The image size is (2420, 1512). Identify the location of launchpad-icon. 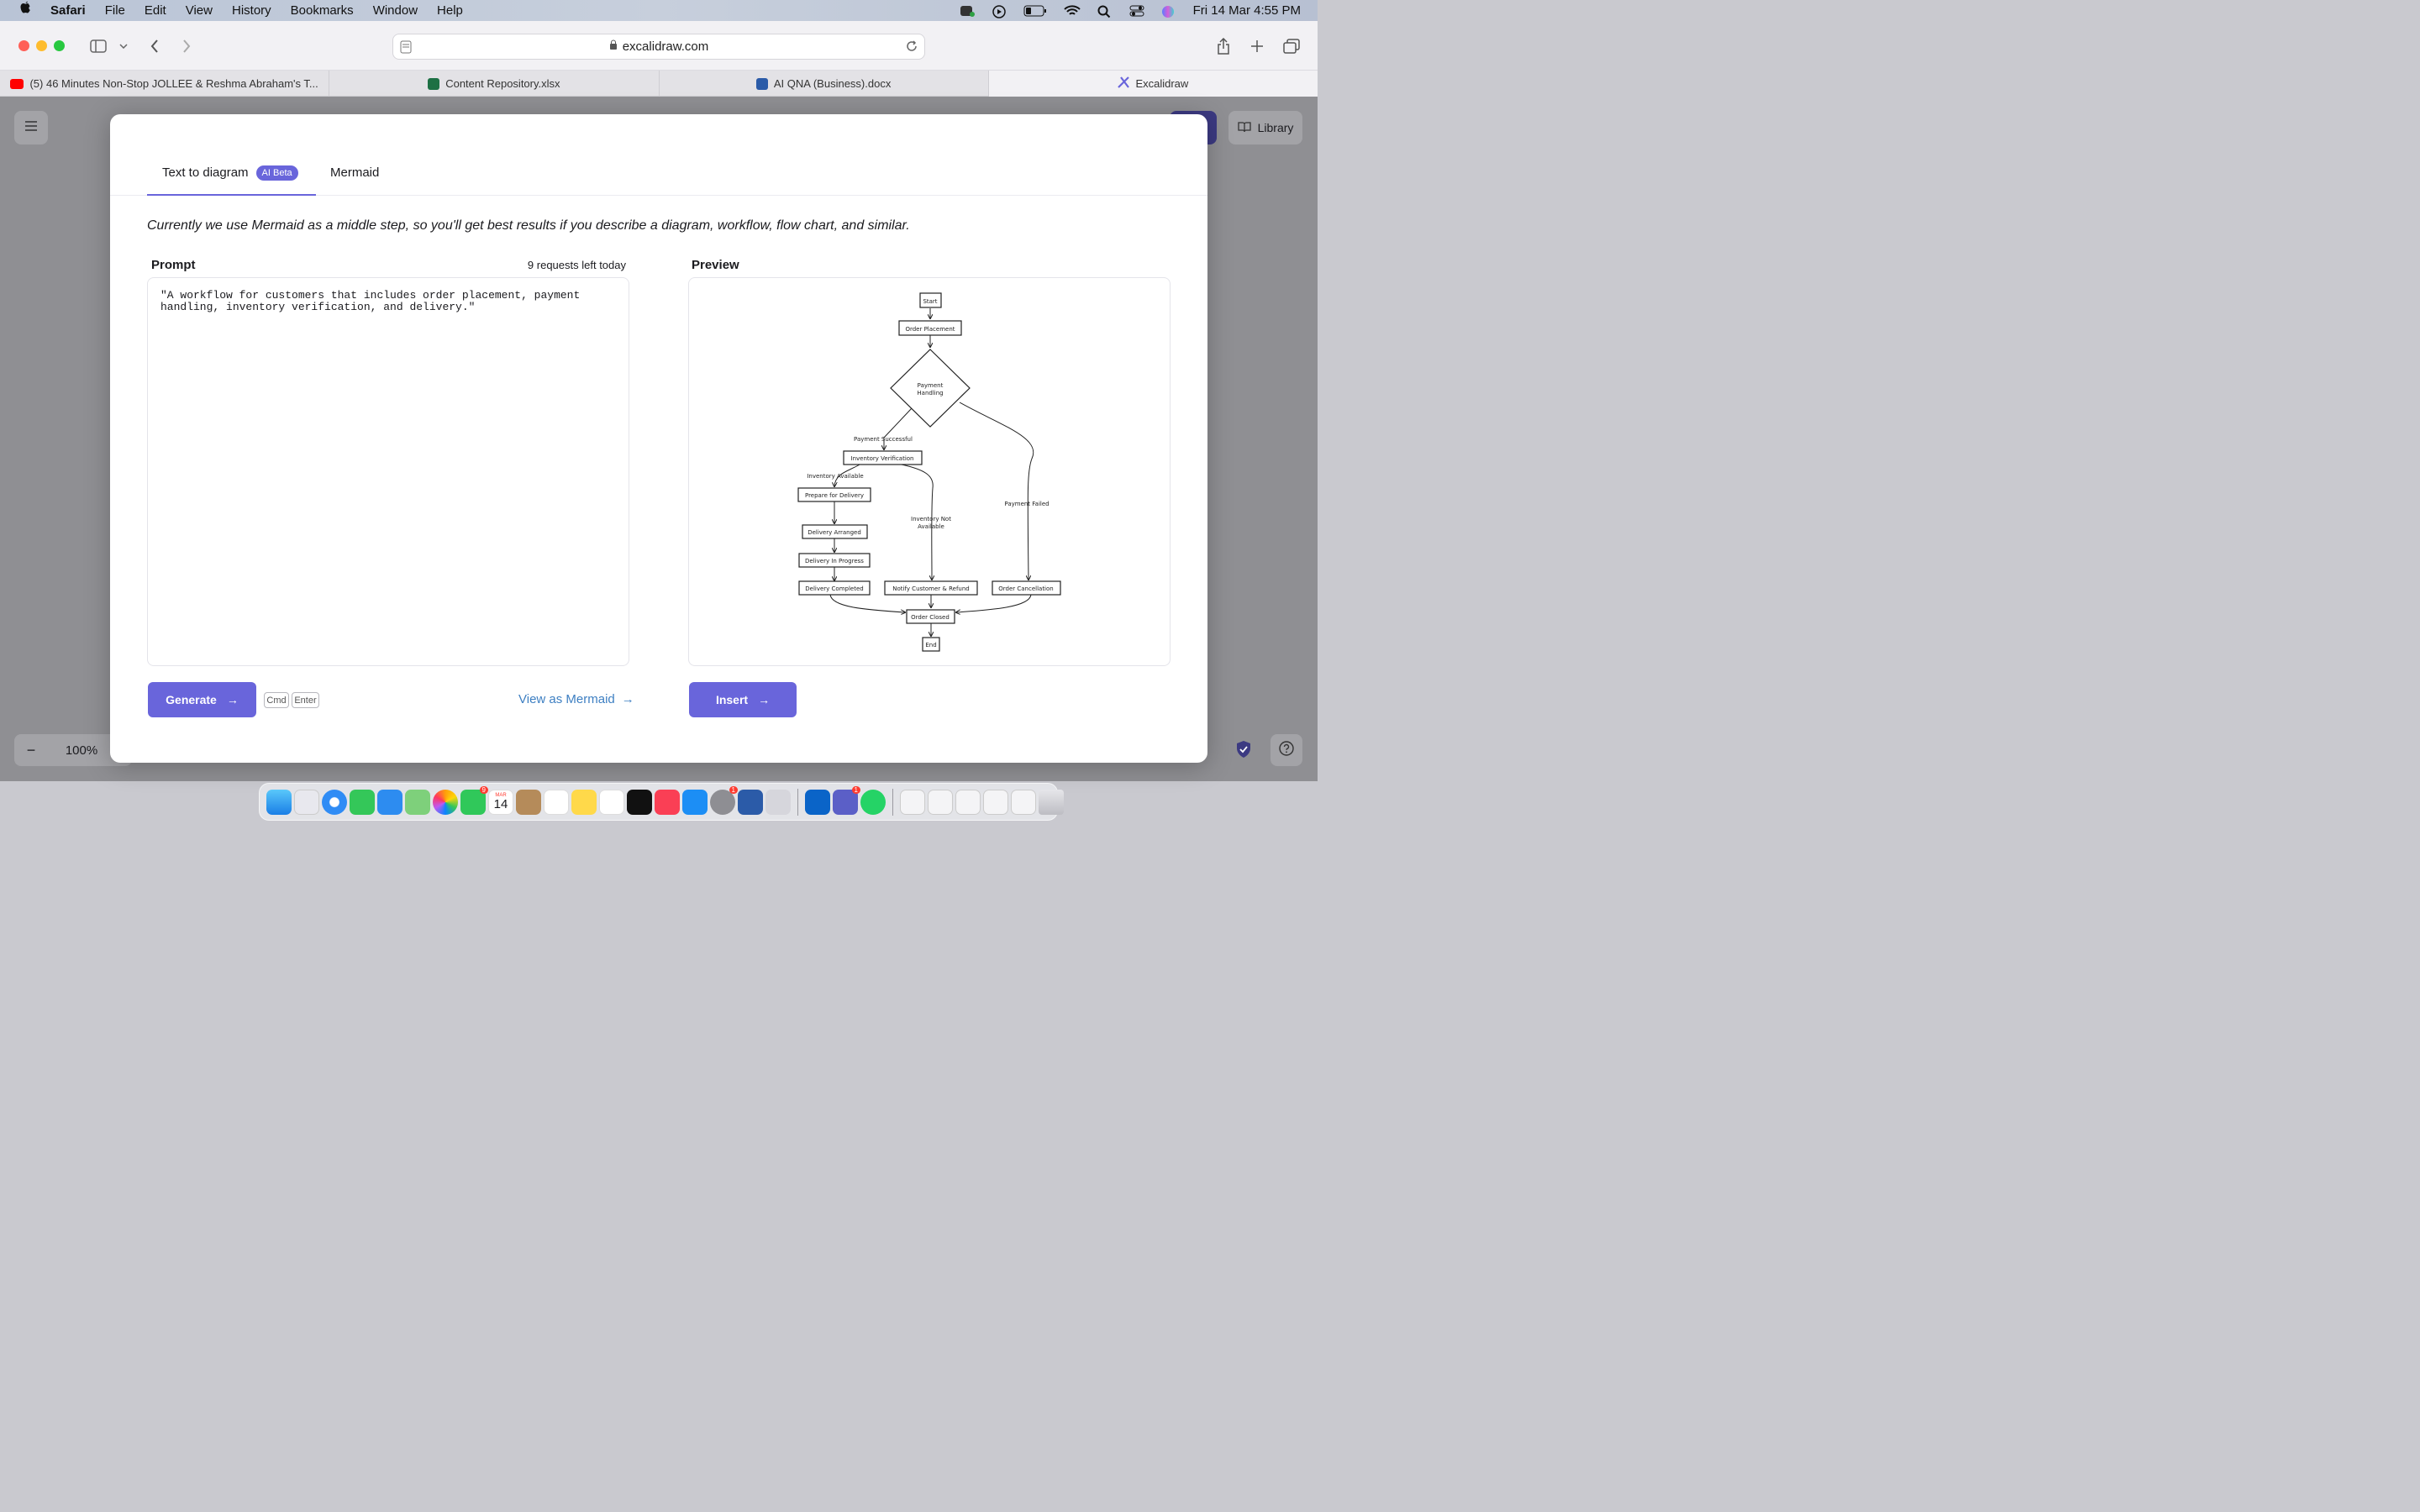
(306, 802).